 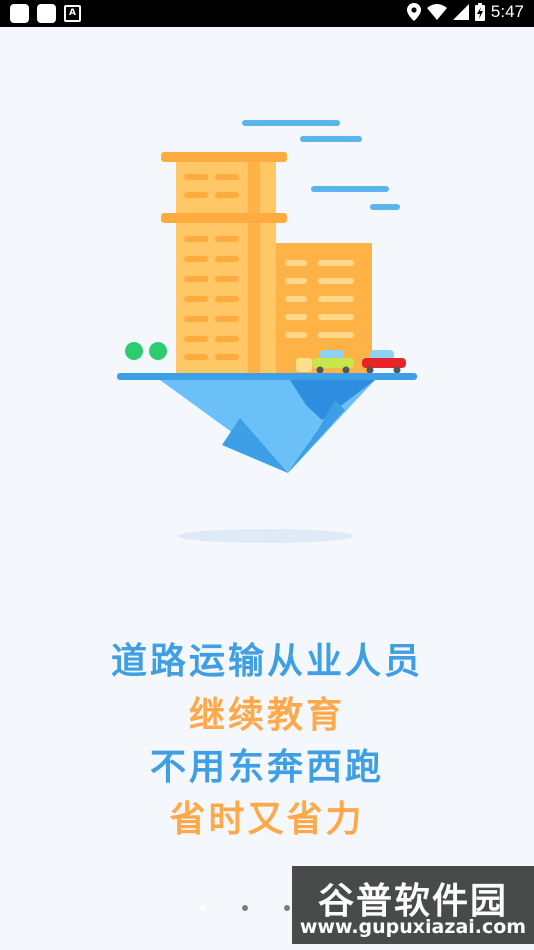 I want to click on watermark: 谷普软件园 www.gupuxiazai.com, so click(x=413, y=905).